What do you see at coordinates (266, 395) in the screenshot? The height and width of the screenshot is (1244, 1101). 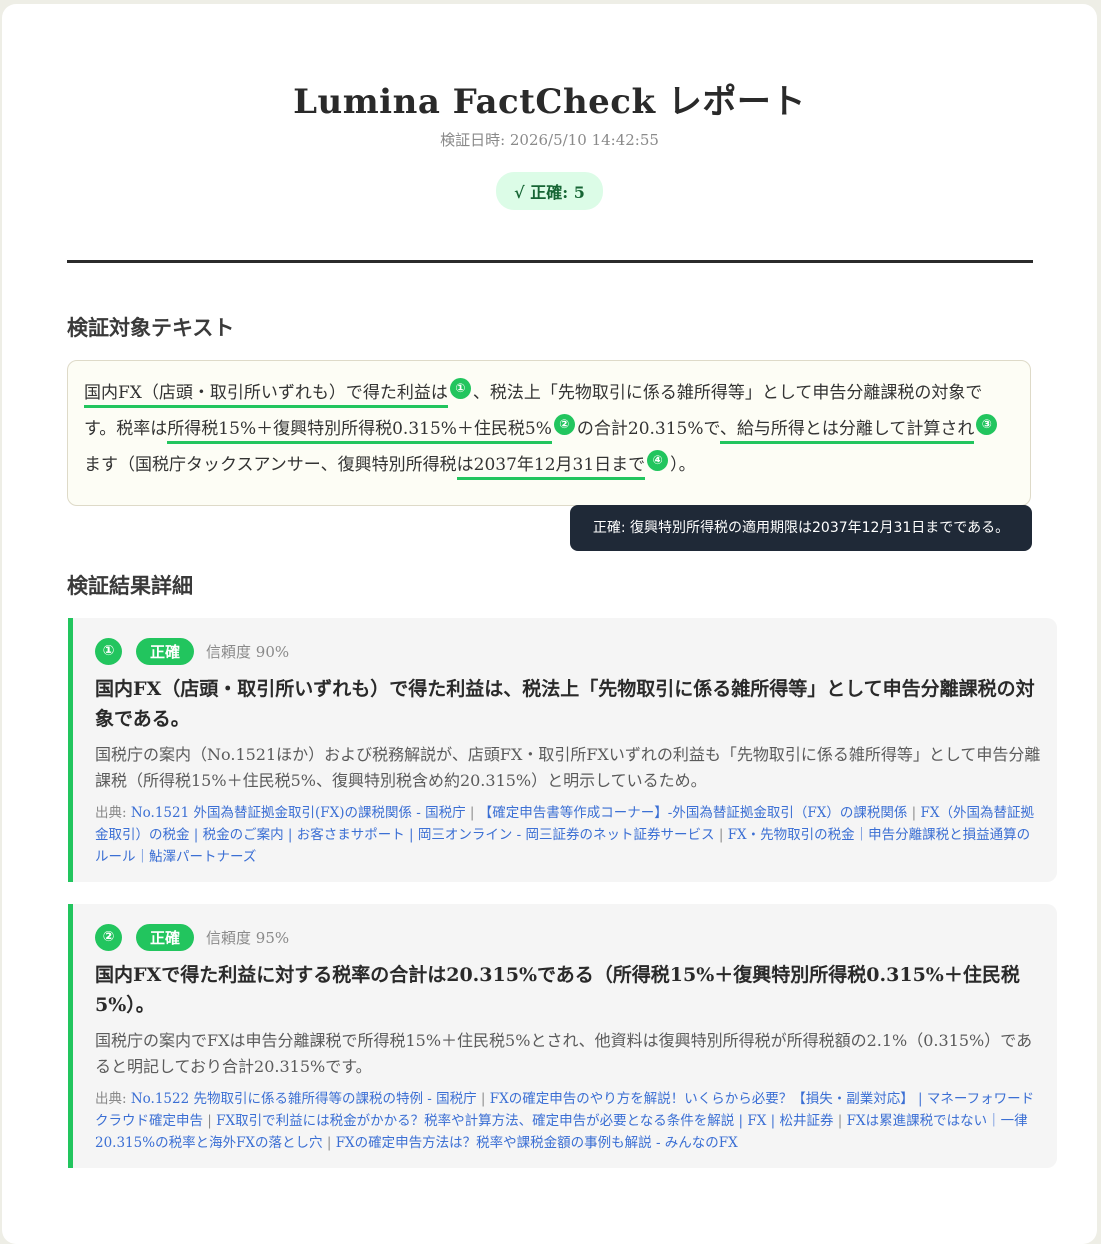 I see `claim-highlight-1: 国内FX（店頭・取引所いずれも）で得た利益は` at bounding box center [266, 395].